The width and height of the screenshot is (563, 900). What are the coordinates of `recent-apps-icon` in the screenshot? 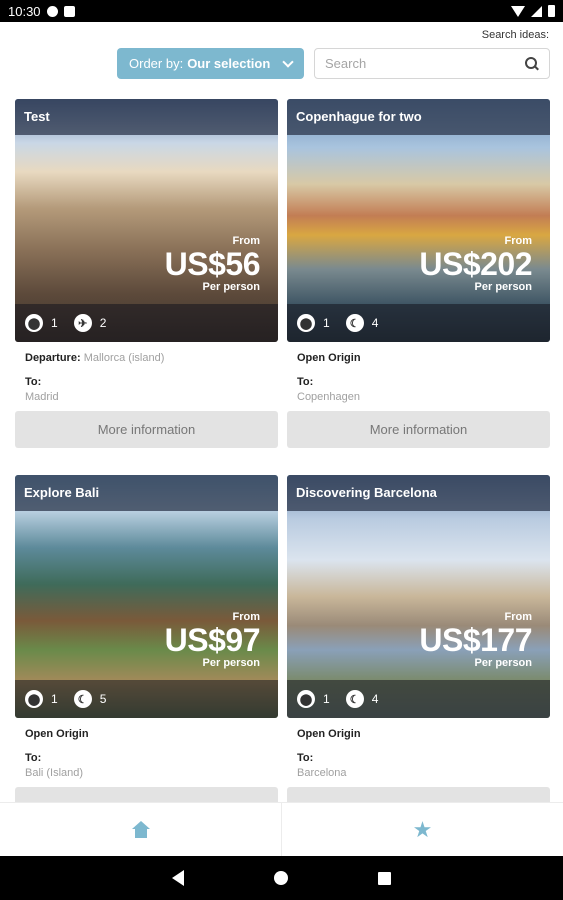 It's located at (384, 878).